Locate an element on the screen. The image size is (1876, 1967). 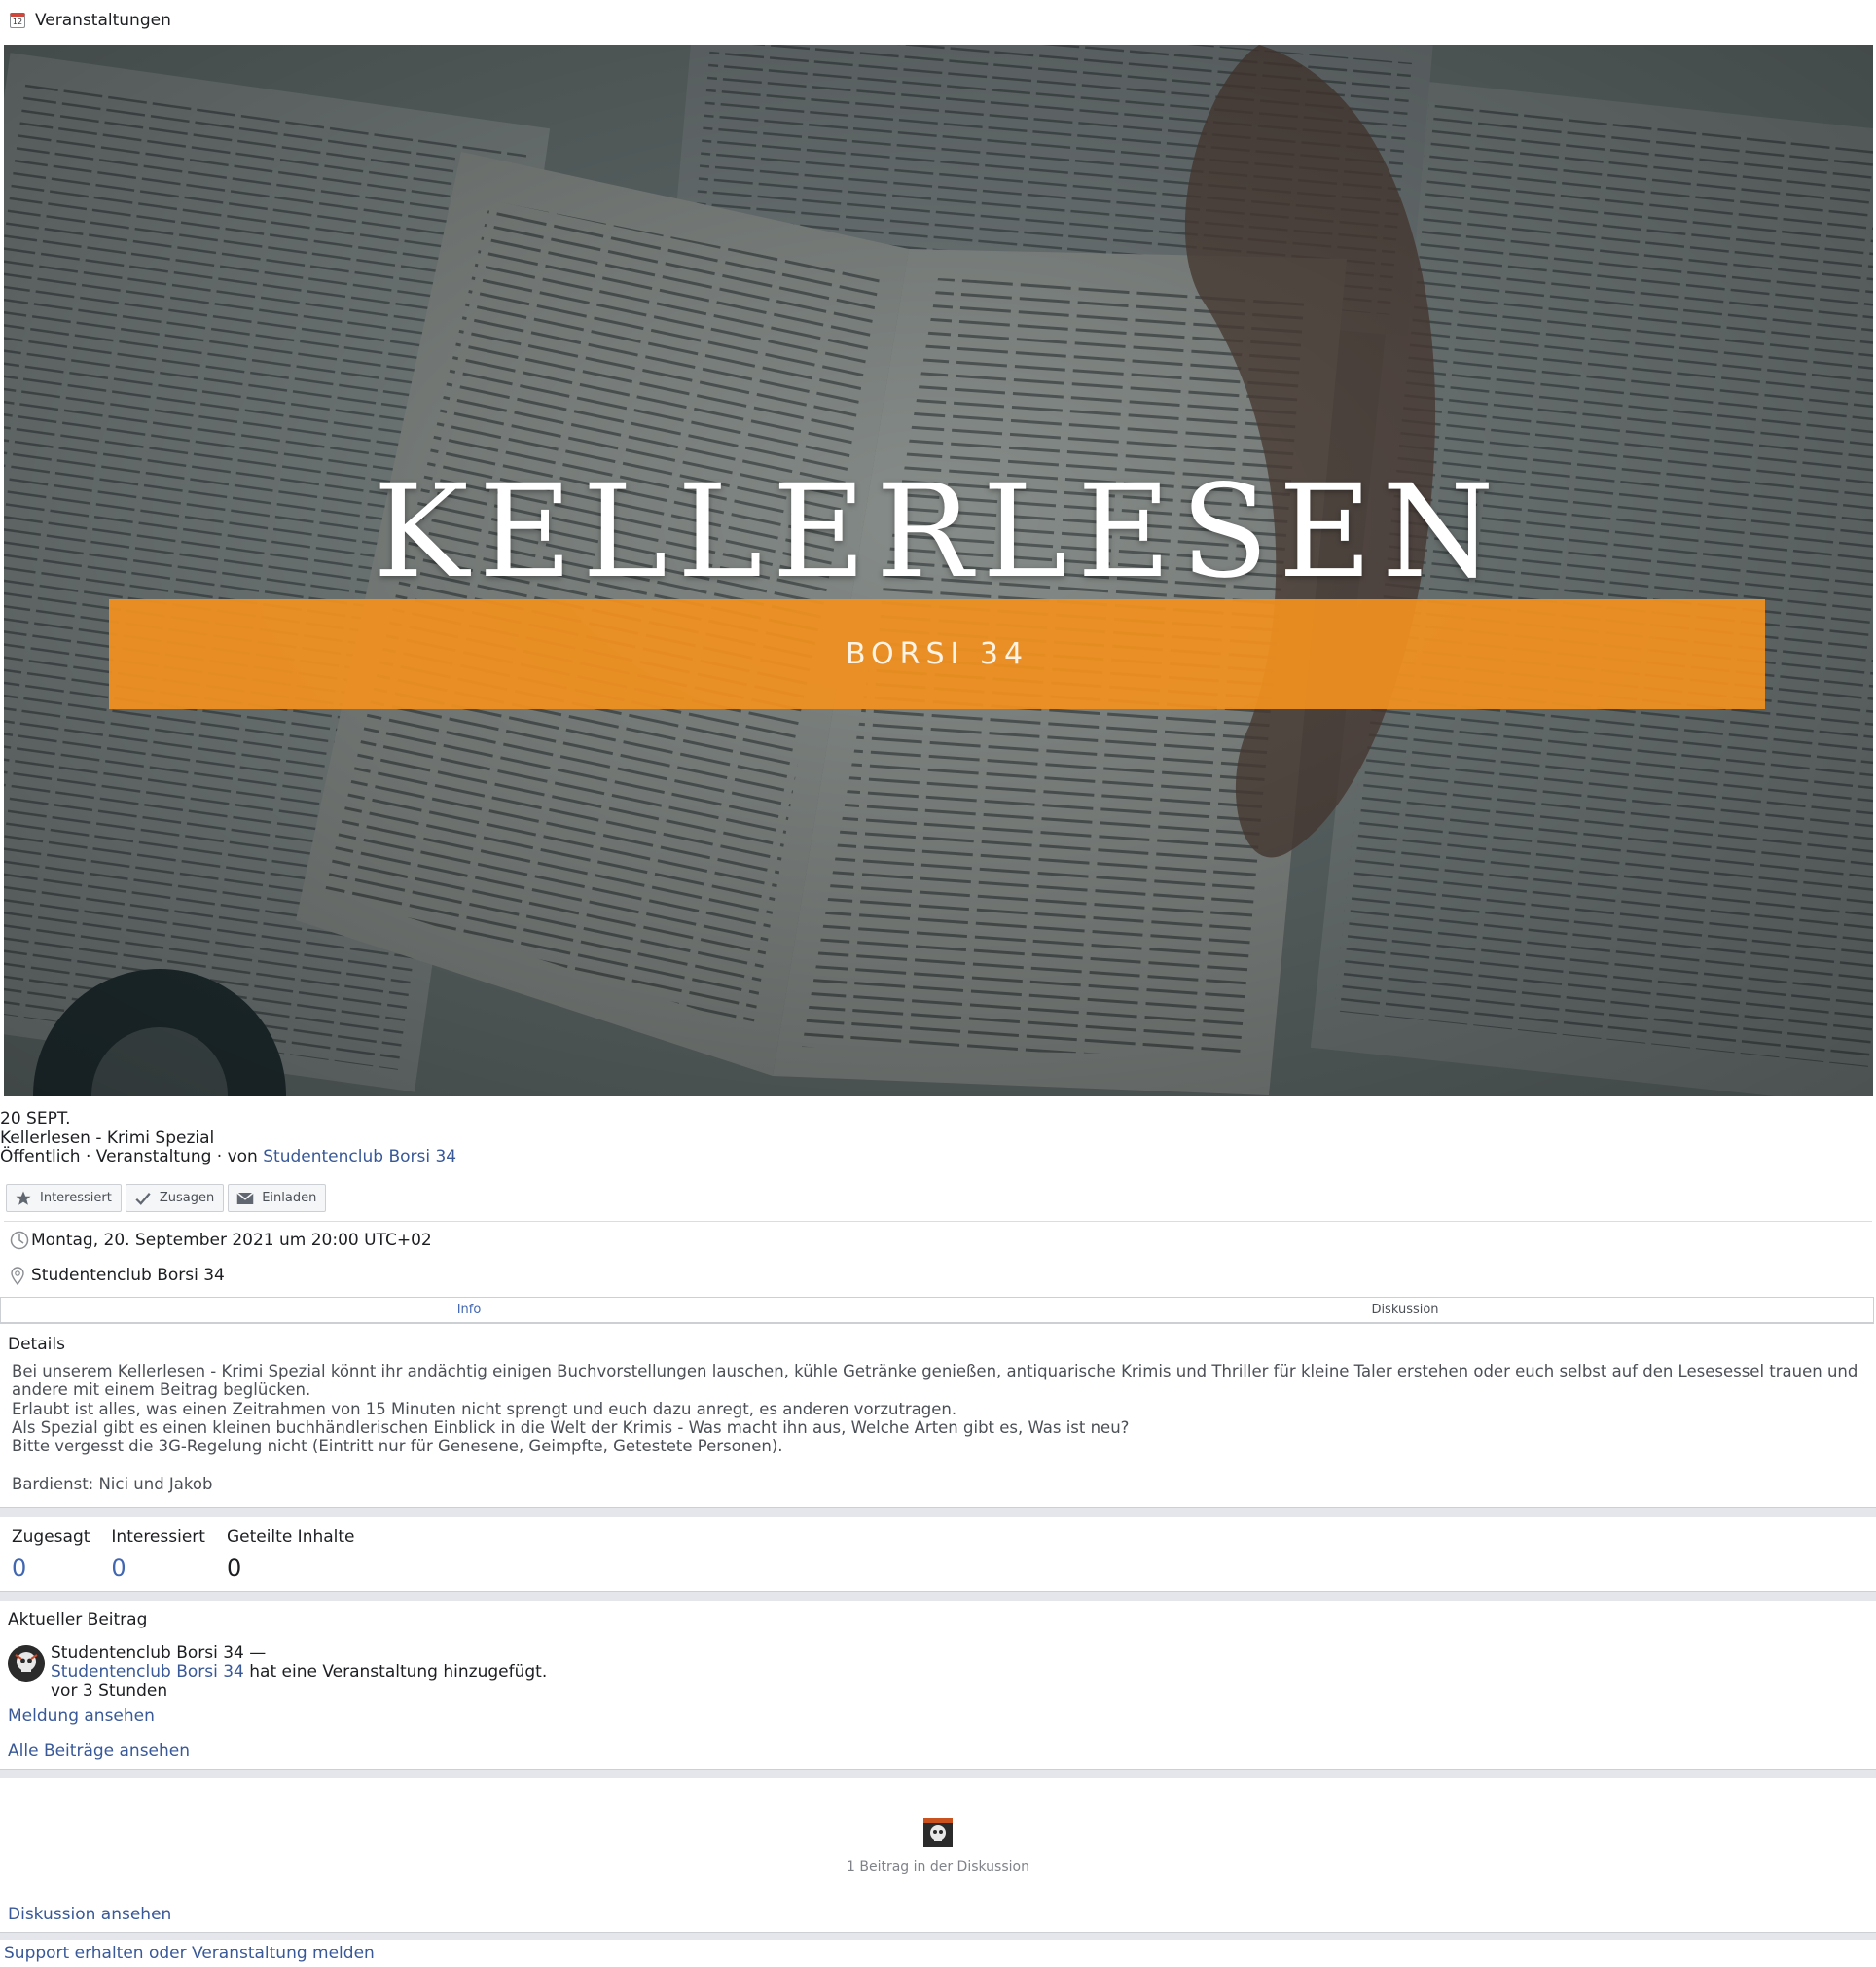
invite-button: Einladen is located at coordinates (277, 1198).